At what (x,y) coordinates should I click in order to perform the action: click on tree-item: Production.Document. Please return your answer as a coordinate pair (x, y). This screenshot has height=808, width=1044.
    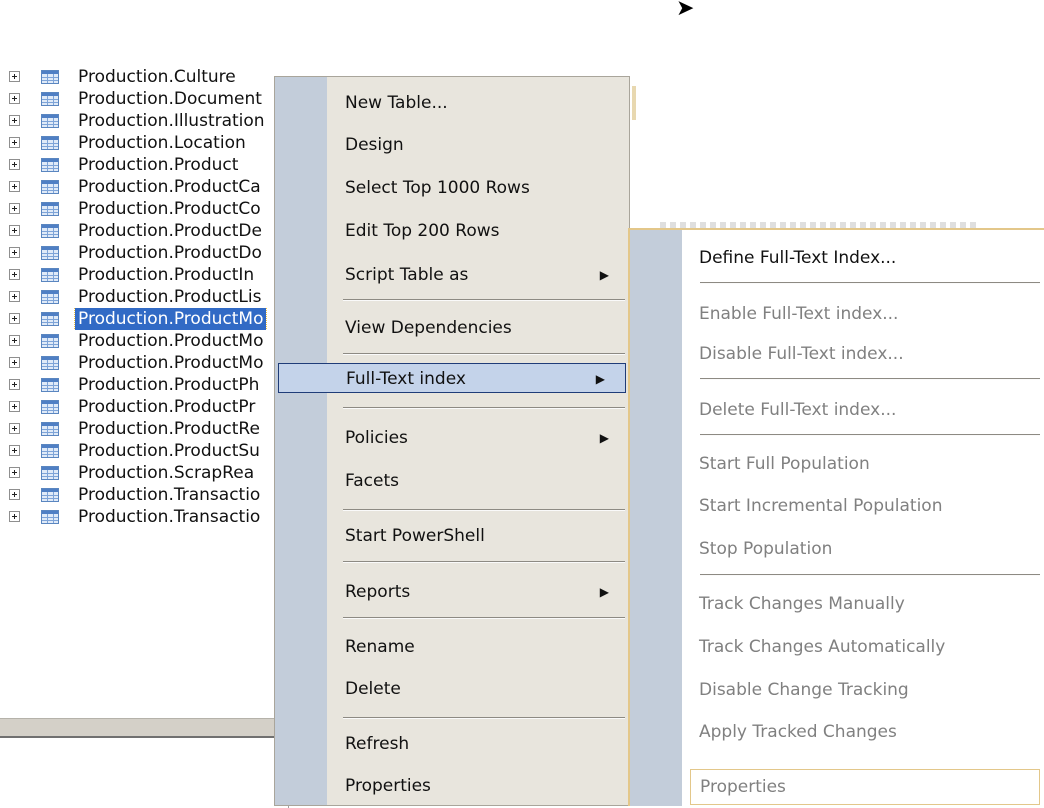
    Looking at the image, I should click on (150, 99).